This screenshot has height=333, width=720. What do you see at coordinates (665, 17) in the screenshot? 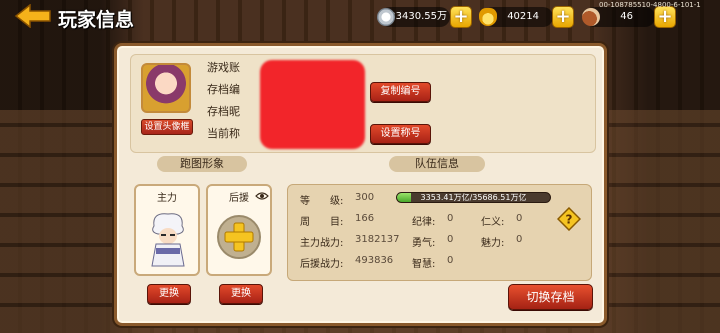
I see `add-drumstick-button: +` at bounding box center [665, 17].